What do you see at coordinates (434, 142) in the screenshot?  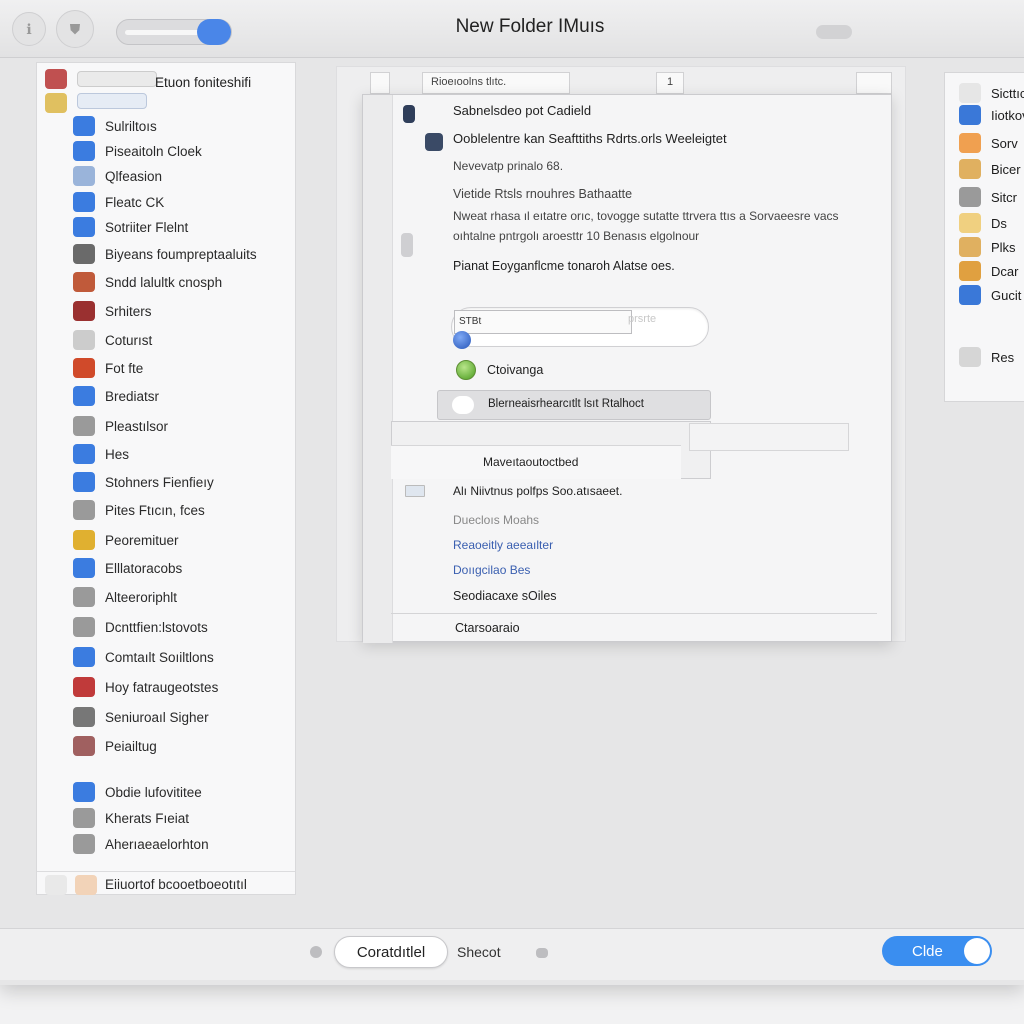 I see `device-icon` at bounding box center [434, 142].